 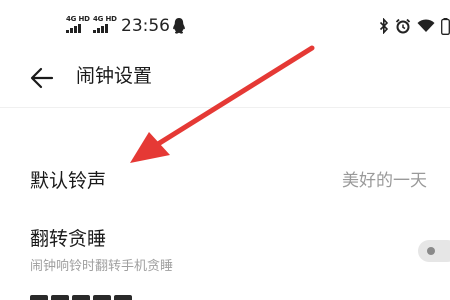 I want to click on flip-snooze-description: 闹钟响铃时翻转手机贪睡, so click(x=102, y=266).